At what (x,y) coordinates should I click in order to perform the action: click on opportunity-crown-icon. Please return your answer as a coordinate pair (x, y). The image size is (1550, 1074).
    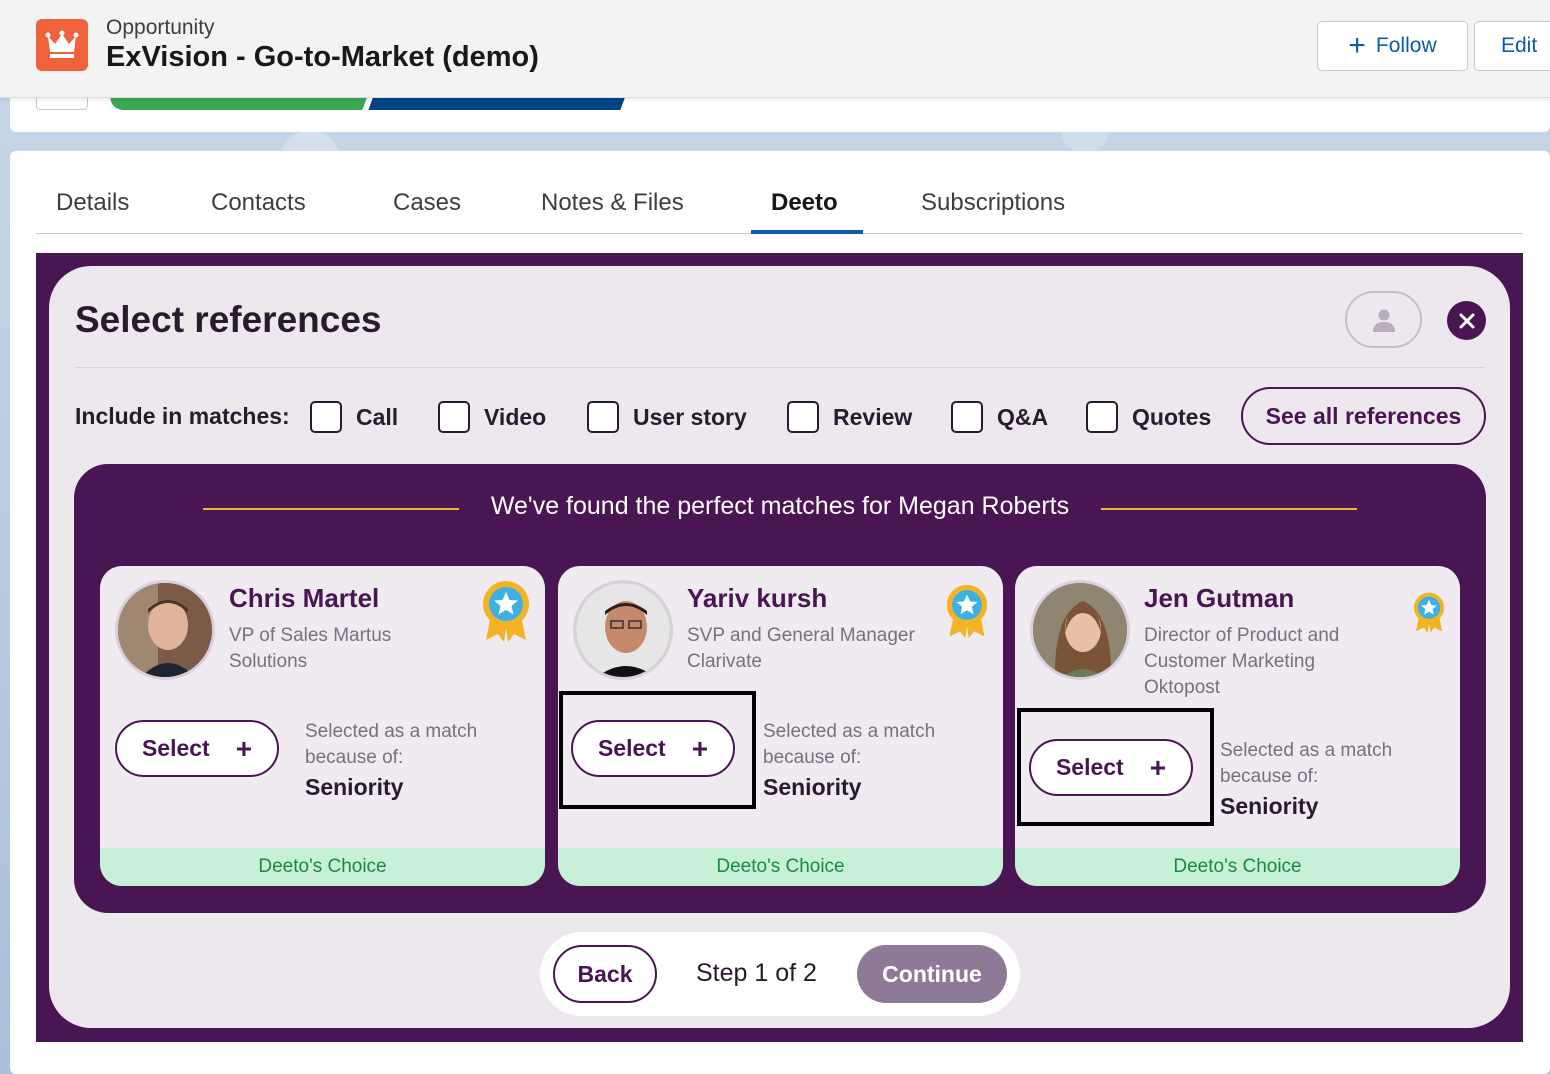
    Looking at the image, I should click on (62, 45).